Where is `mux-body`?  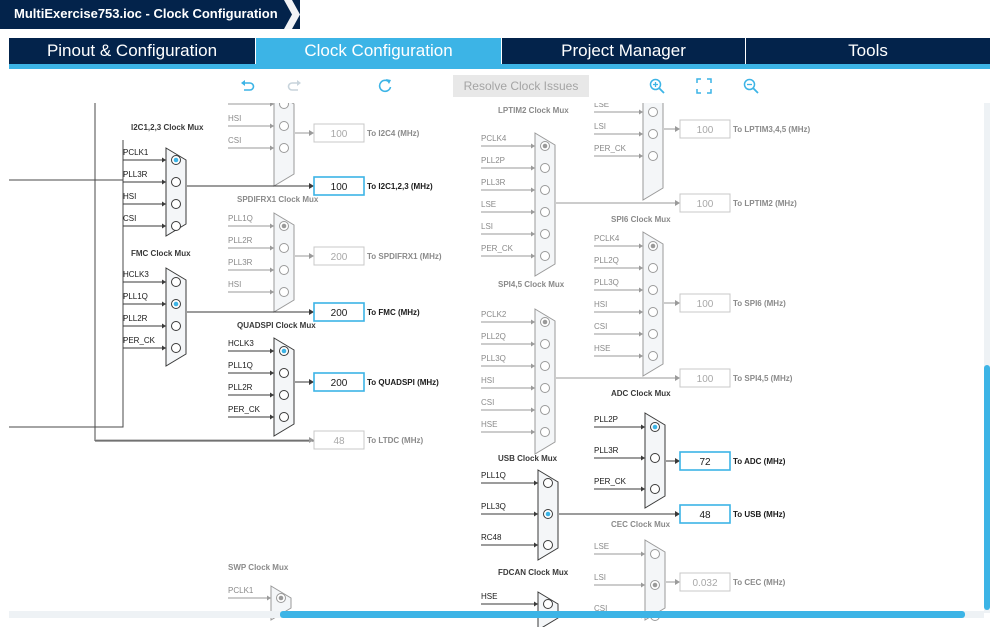 mux-body is located at coordinates (548, 609).